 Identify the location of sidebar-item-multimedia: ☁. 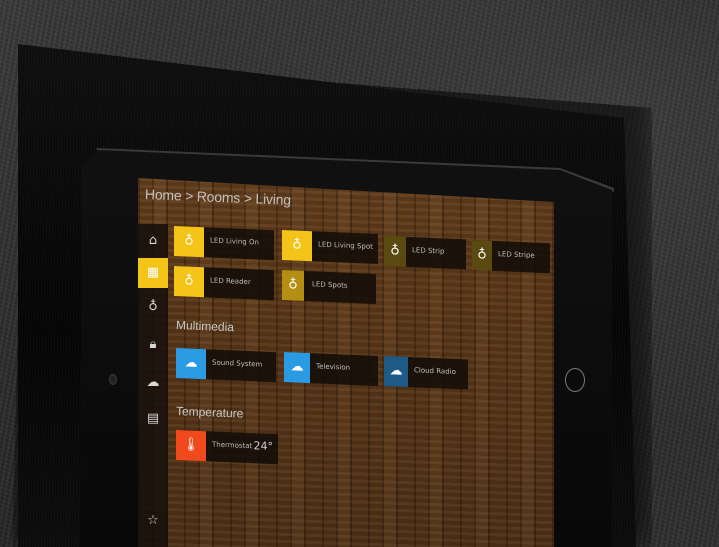
(153, 383).